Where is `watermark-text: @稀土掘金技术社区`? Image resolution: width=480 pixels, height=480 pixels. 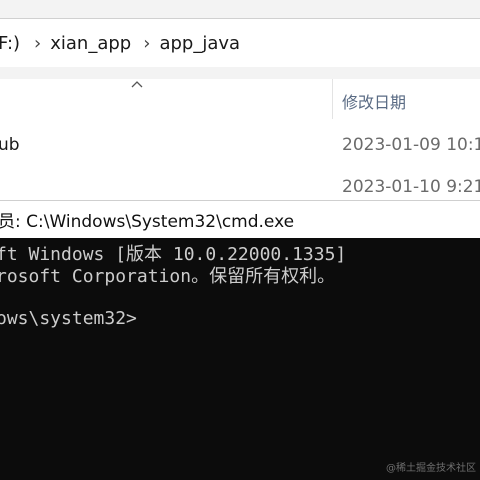
watermark-text: @稀土掘金技术社区 is located at coordinates (431, 468).